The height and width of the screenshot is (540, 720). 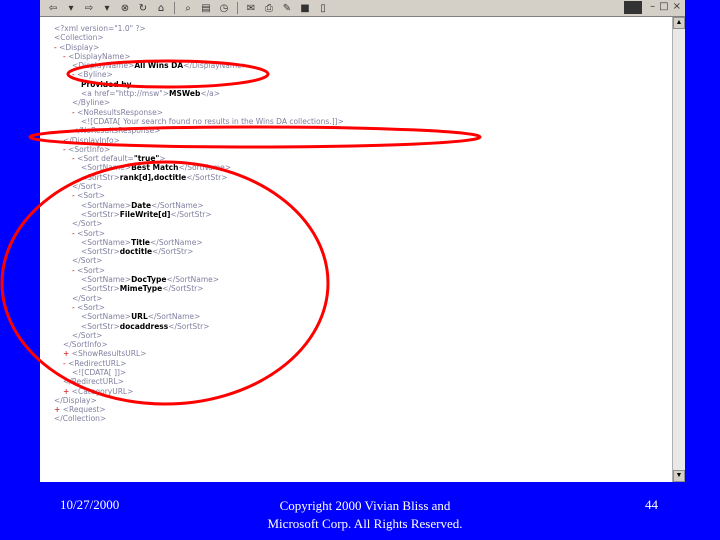 I want to click on xml-tag: </Display>, so click(x=75, y=400).